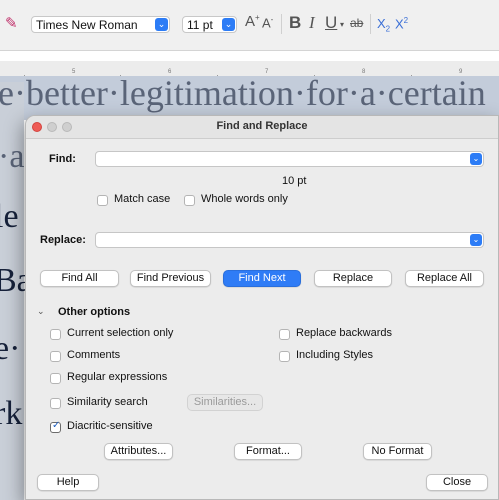  What do you see at coordinates (397, 451) in the screenshot?
I see `no-format-button: No Format` at bounding box center [397, 451].